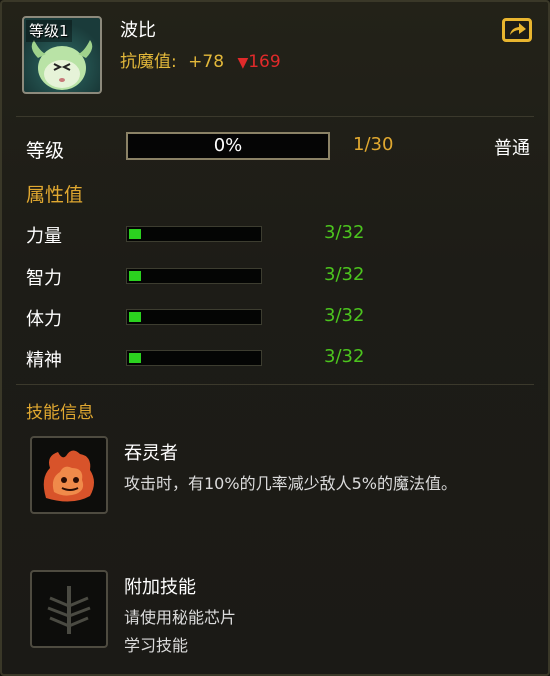 The width and height of the screenshot is (550, 676). I want to click on exp-bar: 0%, so click(228, 146).